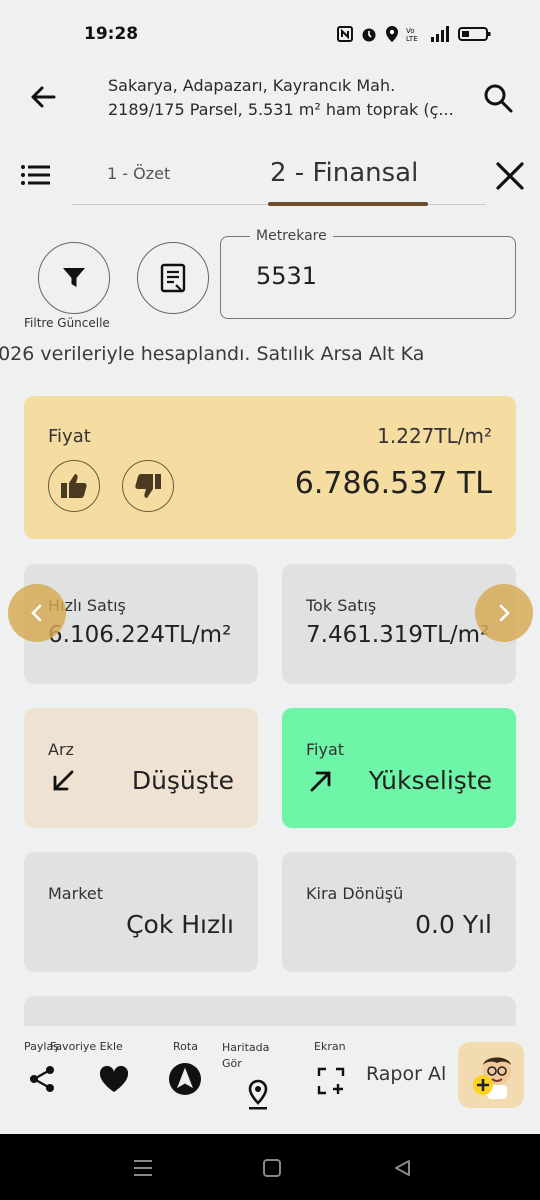 The height and width of the screenshot is (1200, 540). I want to click on favorite-label: Favoriye Ekle, so click(86, 1046).